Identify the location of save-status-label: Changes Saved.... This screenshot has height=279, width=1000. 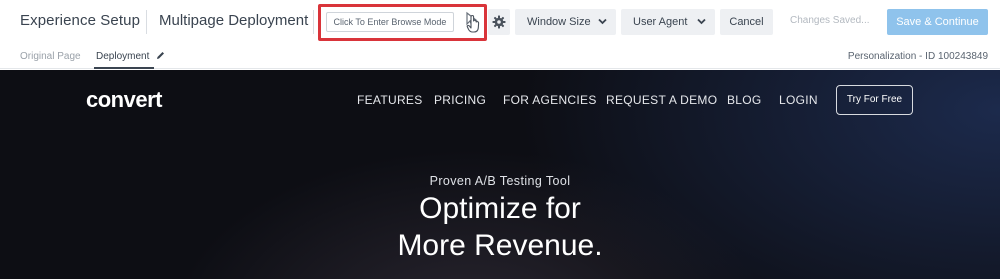
(830, 20).